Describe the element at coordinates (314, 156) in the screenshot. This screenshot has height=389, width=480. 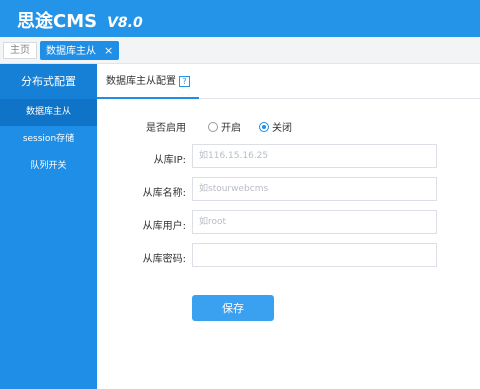
I see `slave-ip-input` at that location.